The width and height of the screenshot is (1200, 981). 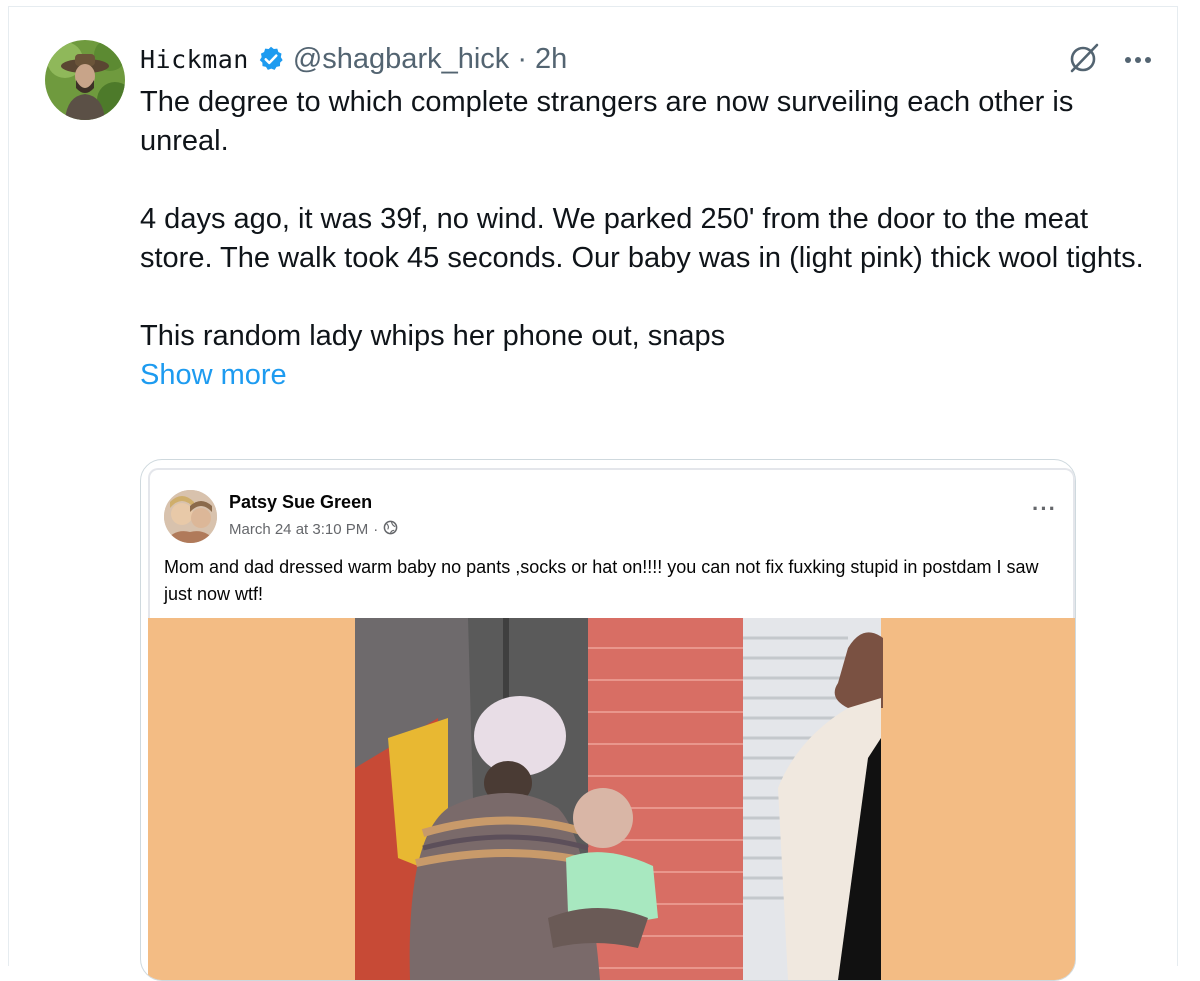 I want to click on author-handle: @shagbark_hick, so click(x=401, y=59).